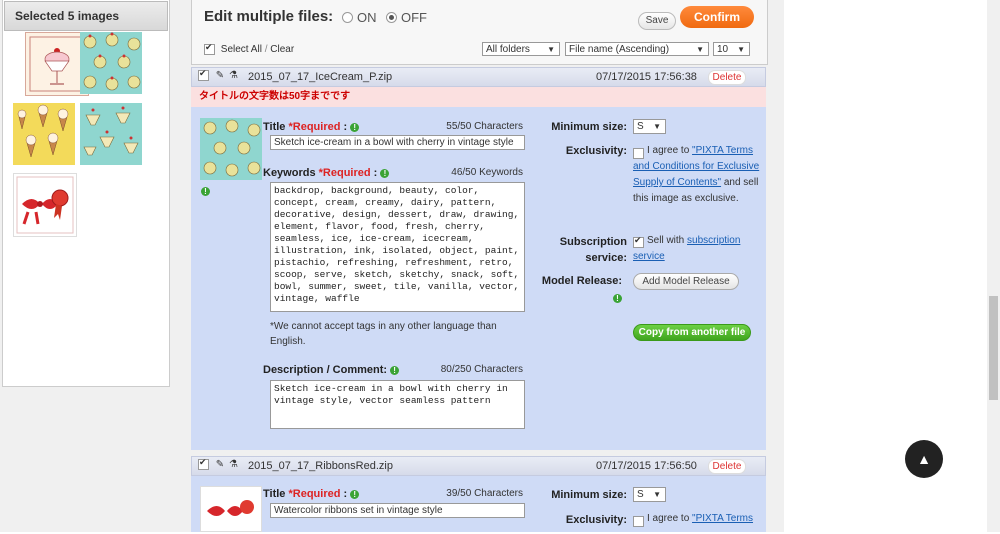 Image resolution: width=1000 pixels, height=534 pixels. What do you see at coordinates (282, 49) in the screenshot?
I see `clear-link: Clear` at bounding box center [282, 49].